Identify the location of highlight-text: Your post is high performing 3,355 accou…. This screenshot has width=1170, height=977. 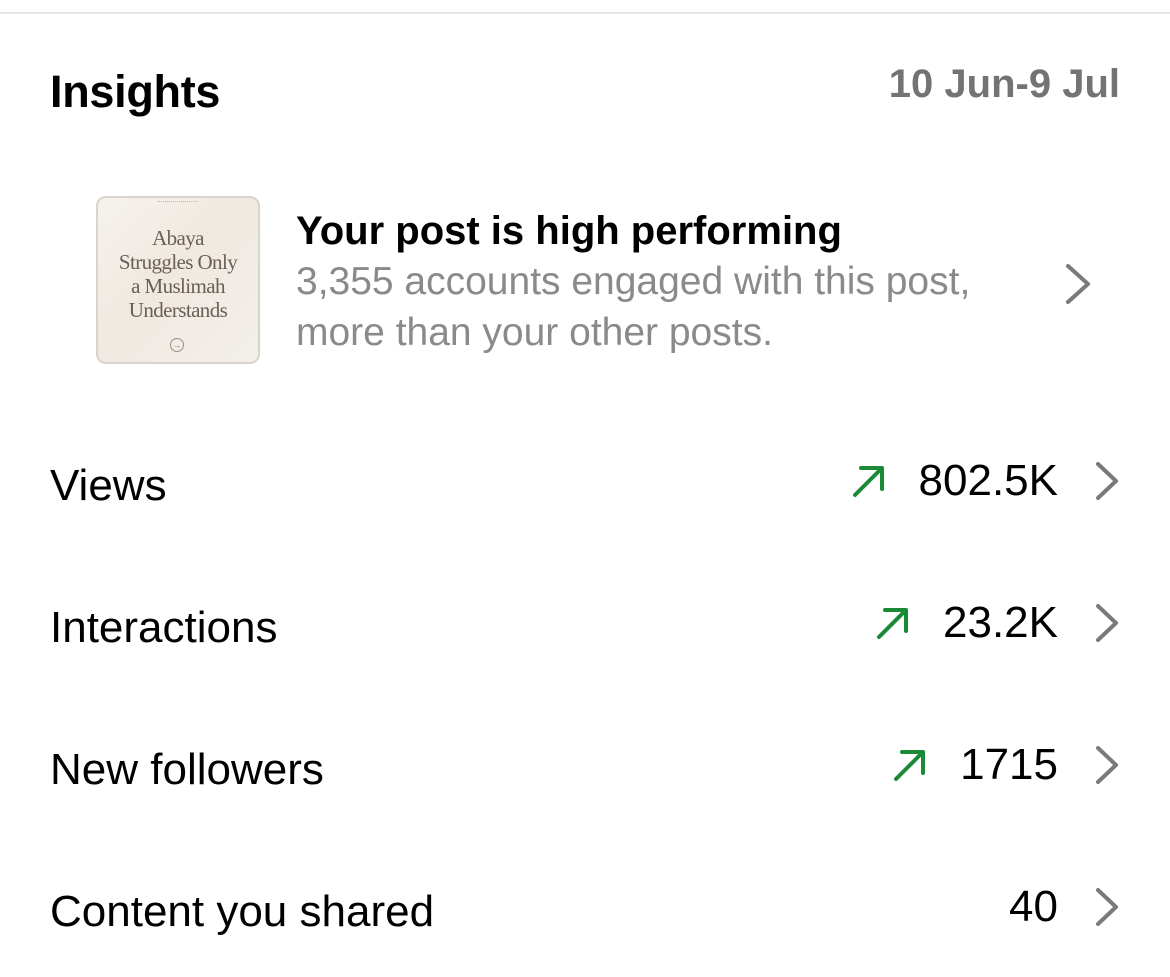
(646, 282).